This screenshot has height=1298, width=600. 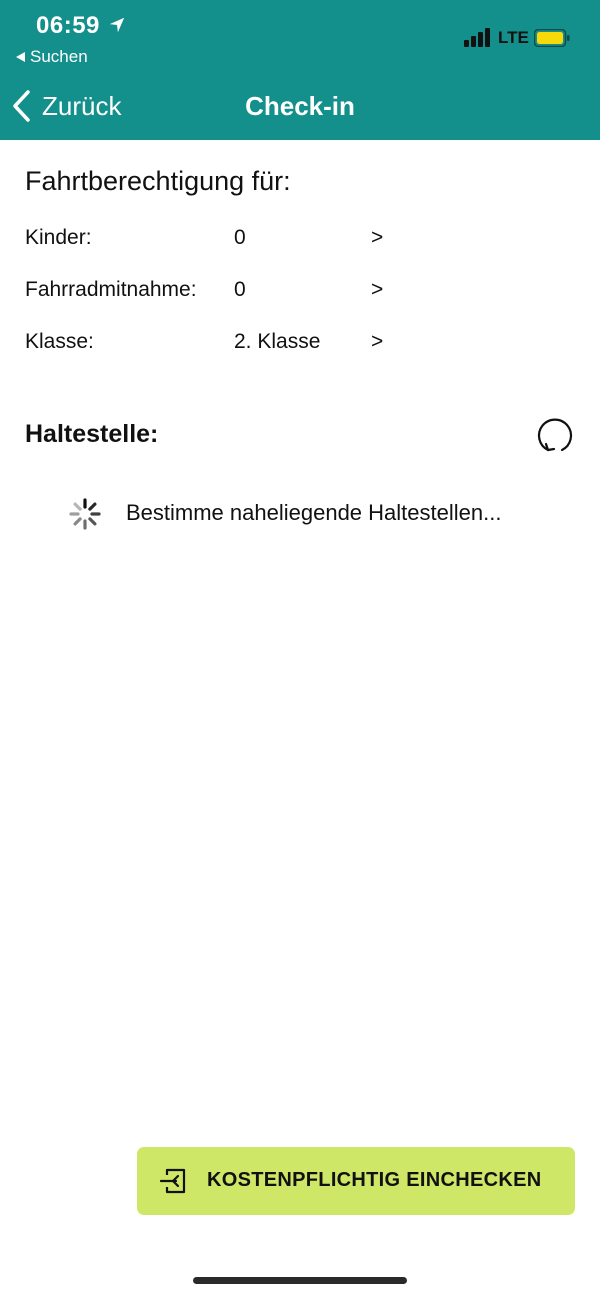 I want to click on back-to-app-link: Suchen, so click(x=52, y=57).